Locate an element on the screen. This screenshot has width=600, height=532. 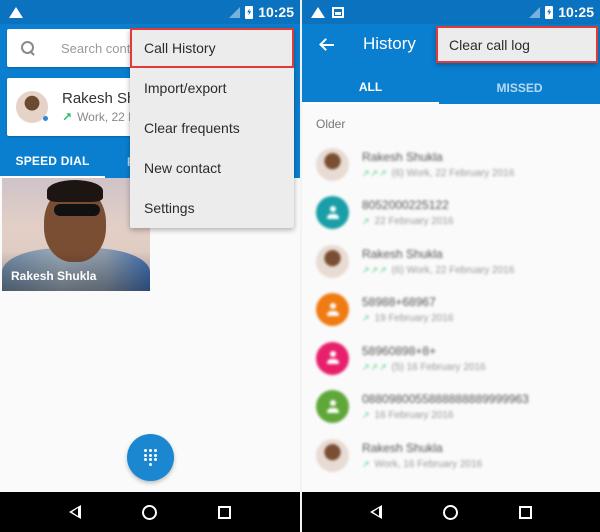
contact-detail: Work, 22 F is located at coordinates (106, 117).